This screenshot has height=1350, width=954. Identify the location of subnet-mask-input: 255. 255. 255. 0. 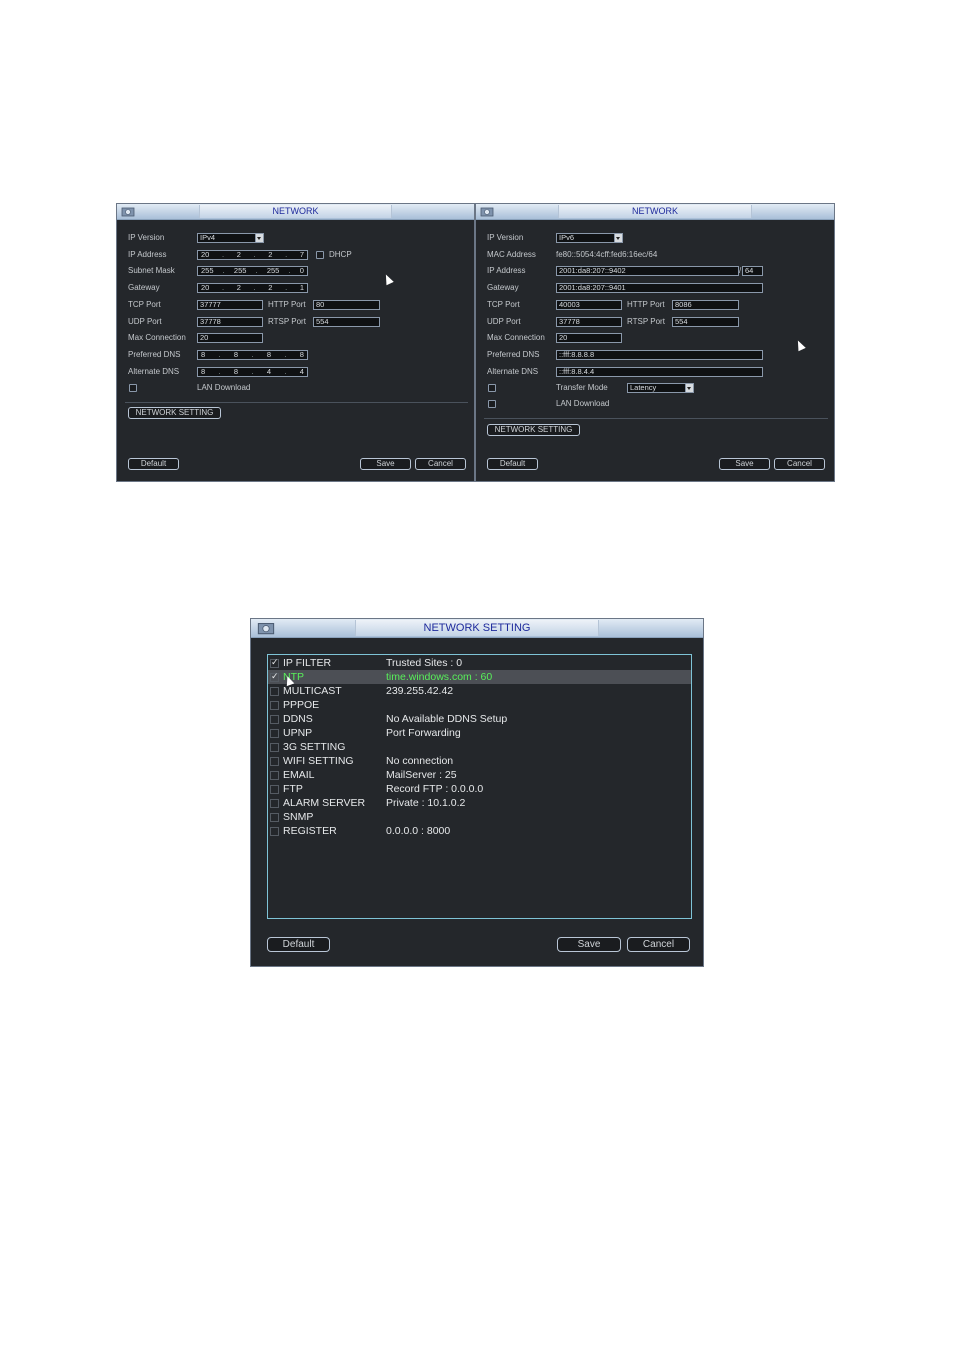
(252, 271).